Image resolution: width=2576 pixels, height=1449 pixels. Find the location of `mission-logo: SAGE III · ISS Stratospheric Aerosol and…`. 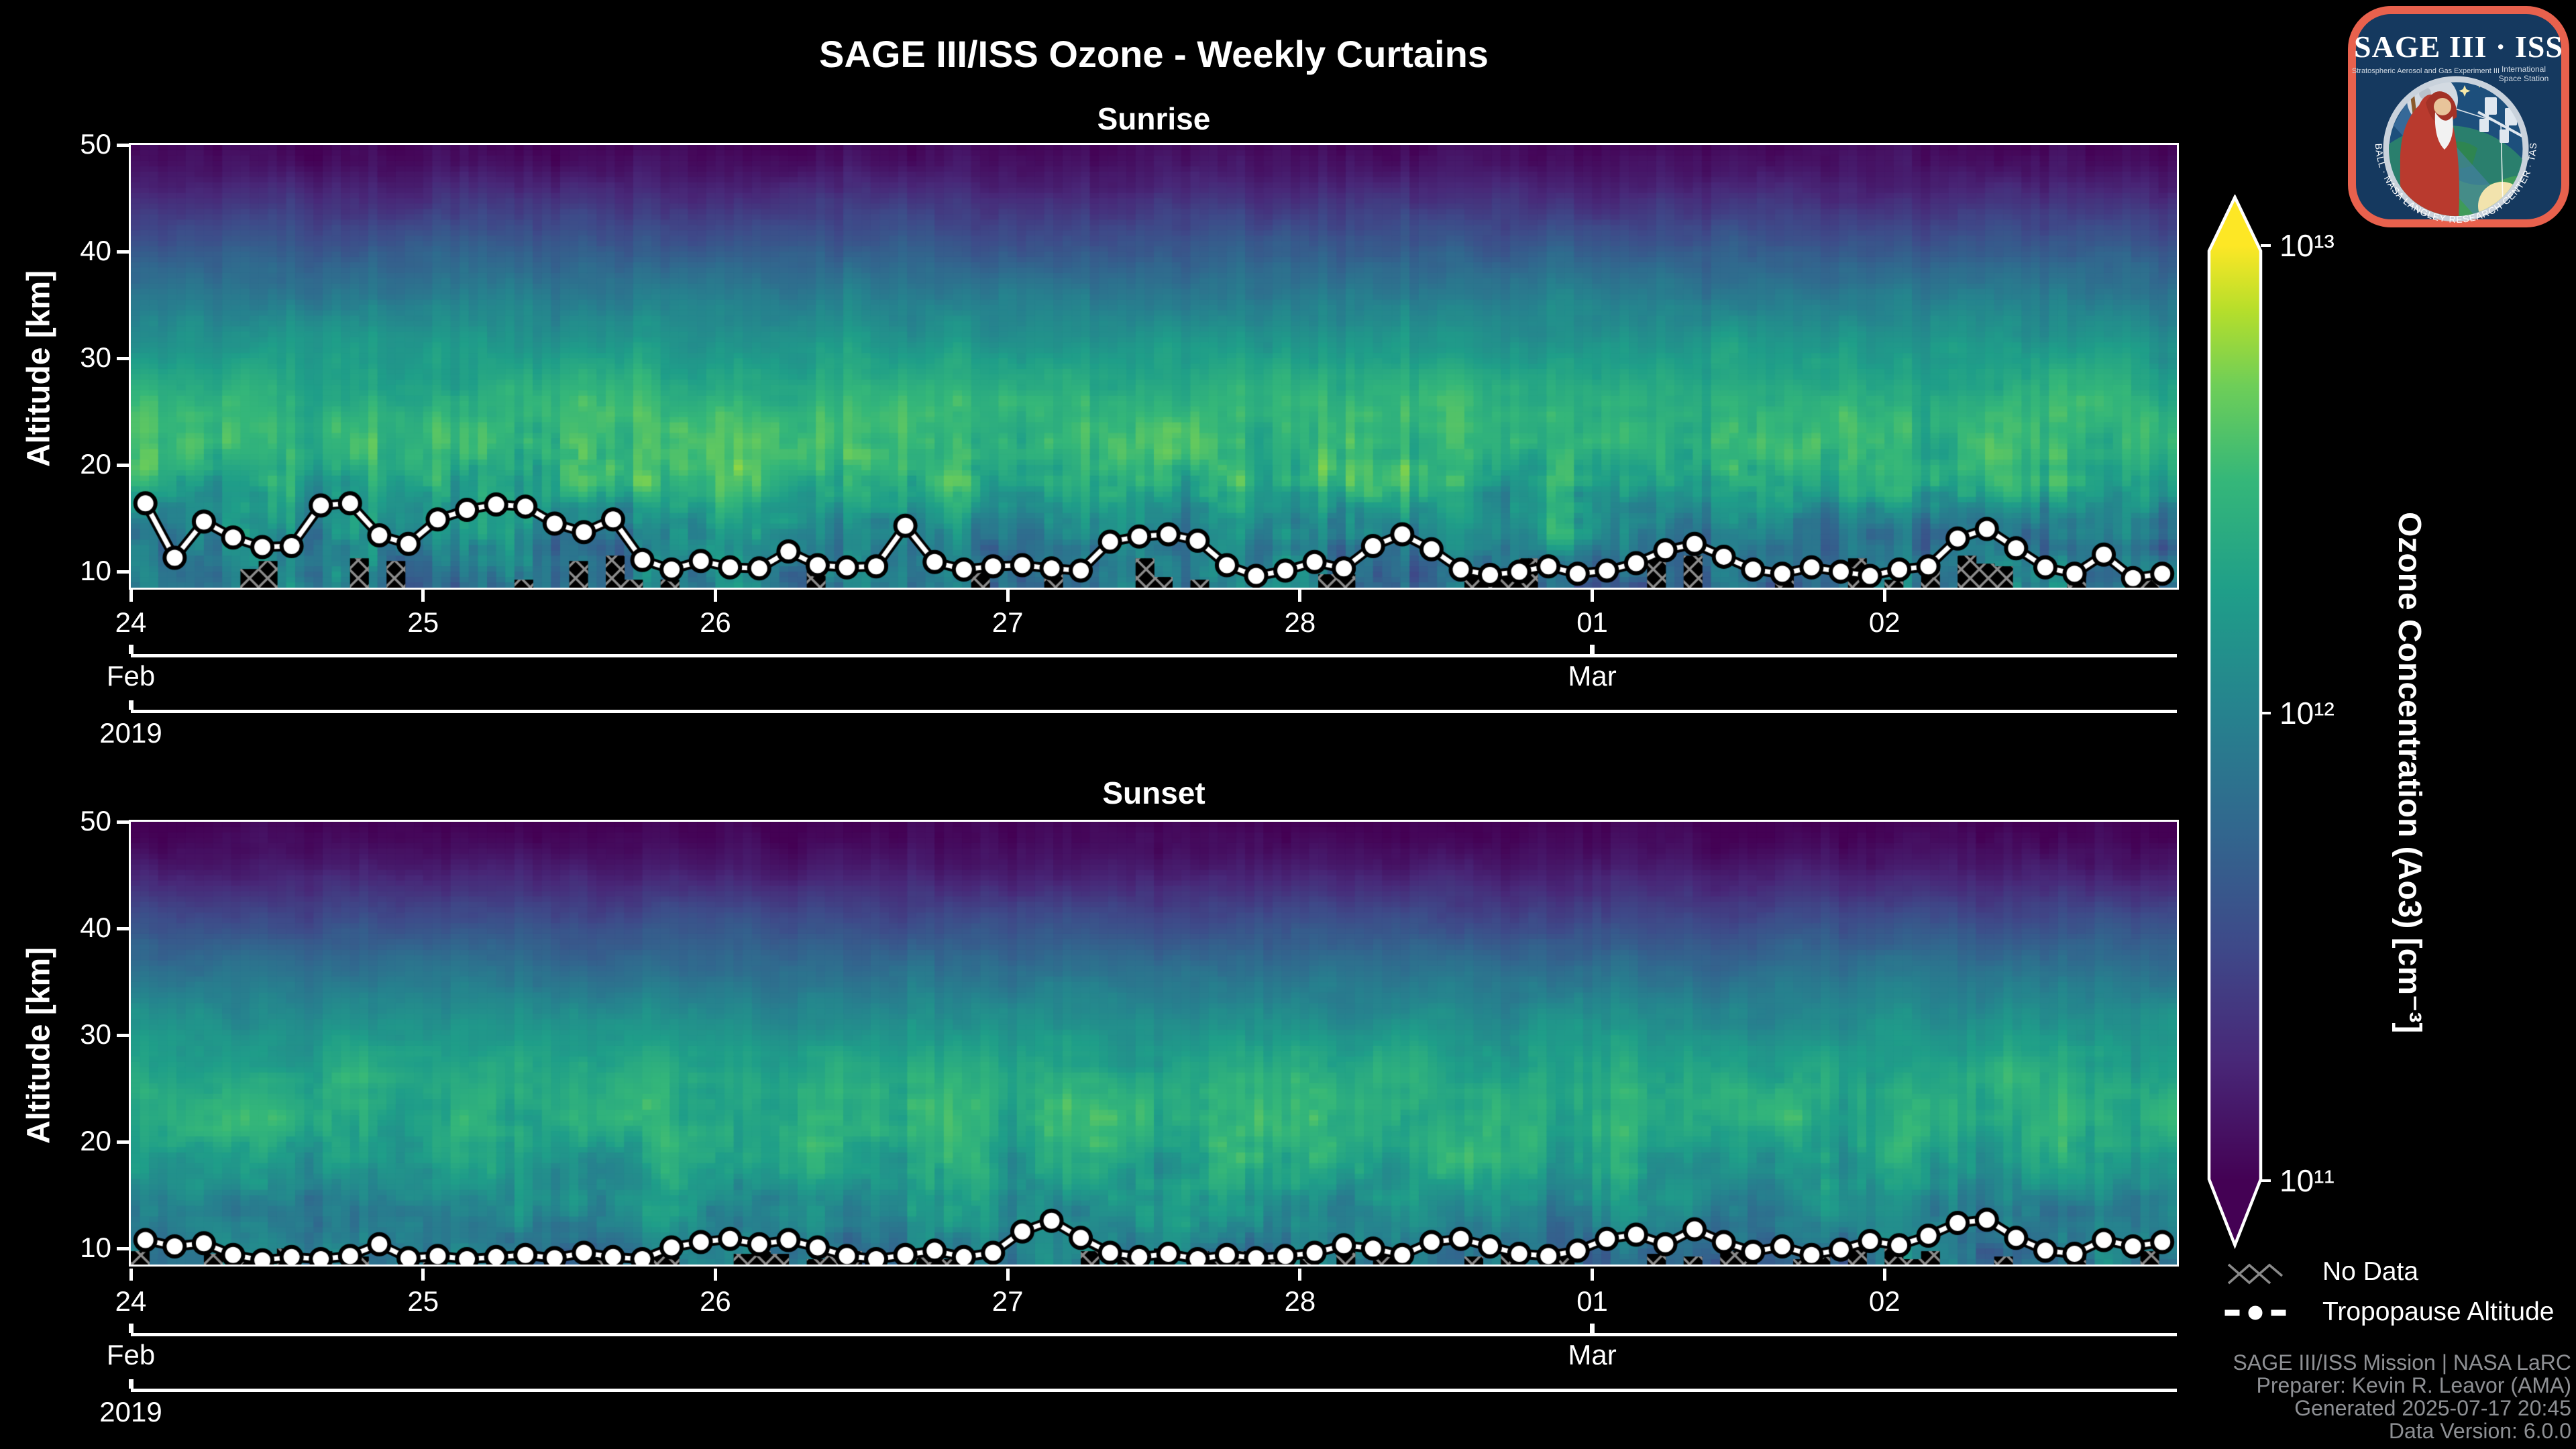

mission-logo: SAGE III · ISS Stratospheric Aerosol and… is located at coordinates (2458, 116).